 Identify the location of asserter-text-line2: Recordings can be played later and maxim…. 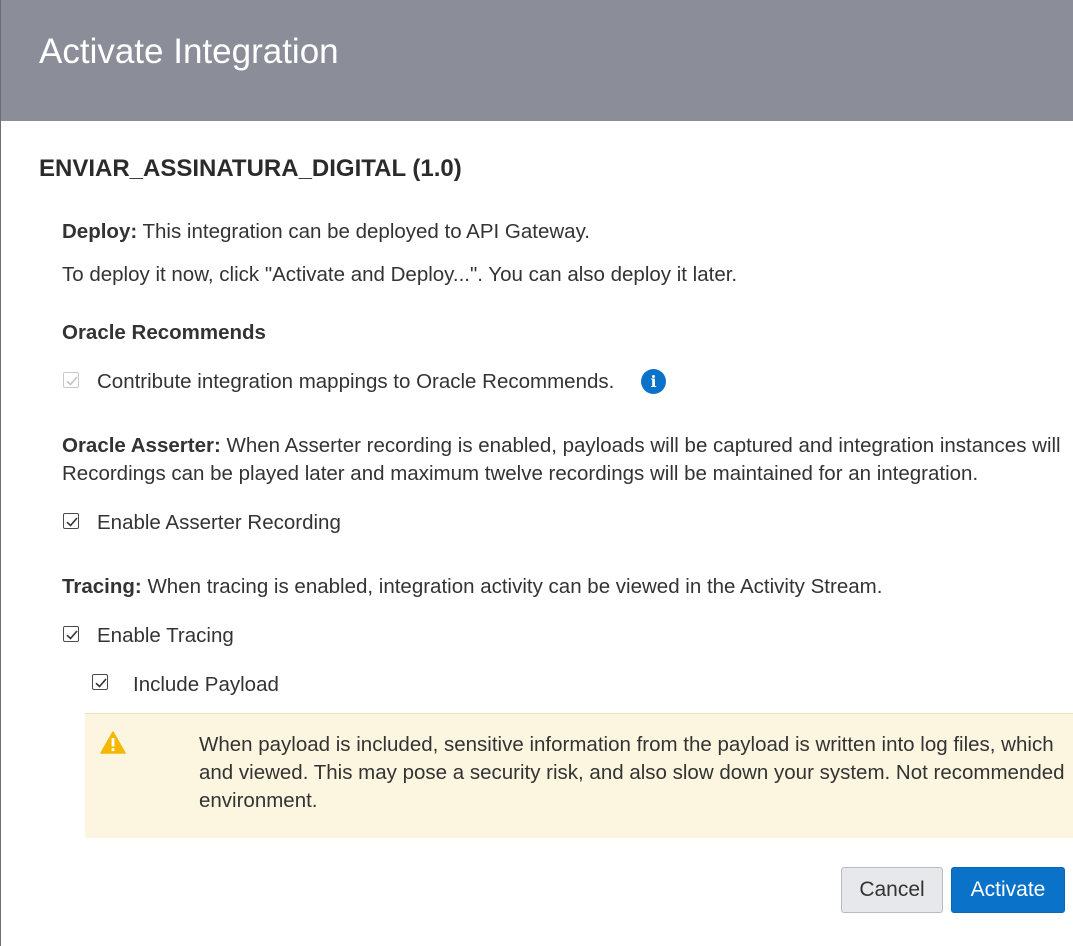
(520, 473).